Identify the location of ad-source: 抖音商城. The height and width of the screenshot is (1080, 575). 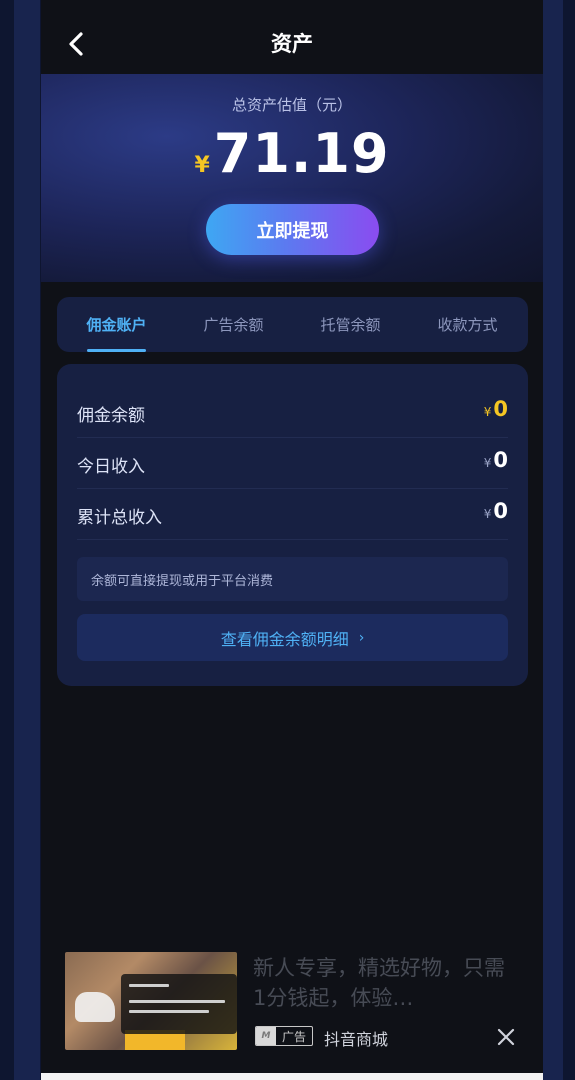
(356, 1039).